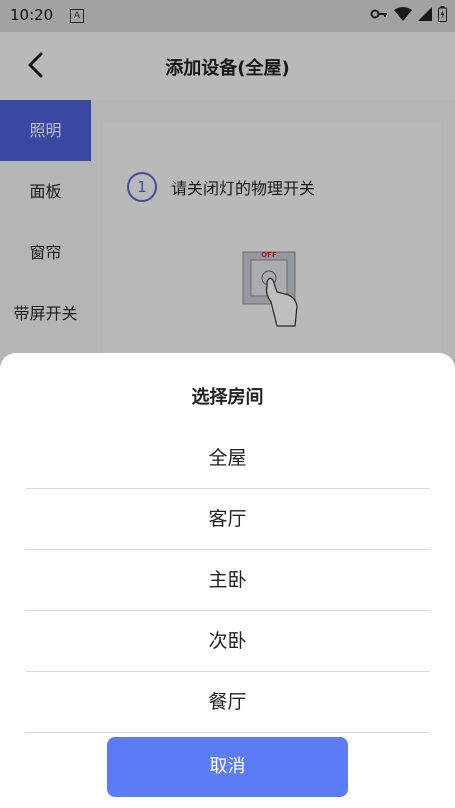 The height and width of the screenshot is (808, 455). Describe the element at coordinates (227, 641) in the screenshot. I see `room-option-second-bedroom: 次卧` at that location.